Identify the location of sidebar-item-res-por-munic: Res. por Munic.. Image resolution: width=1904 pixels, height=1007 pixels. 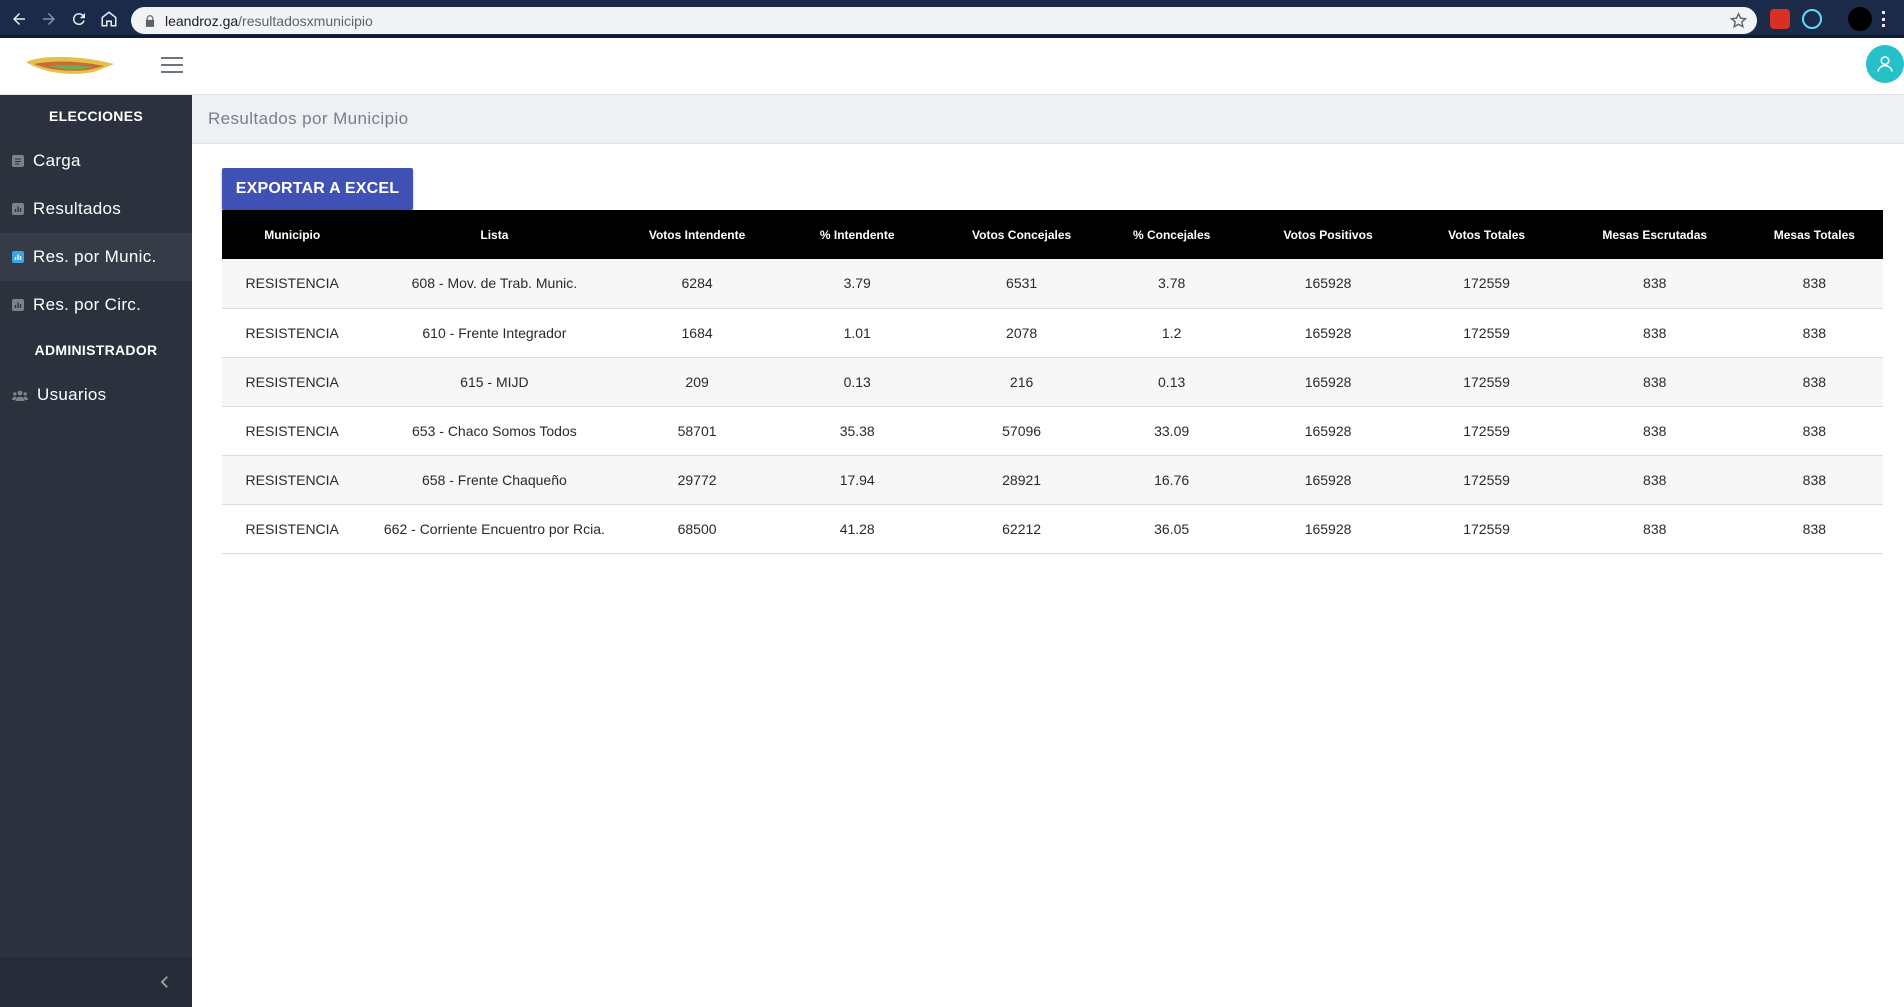
(96, 257).